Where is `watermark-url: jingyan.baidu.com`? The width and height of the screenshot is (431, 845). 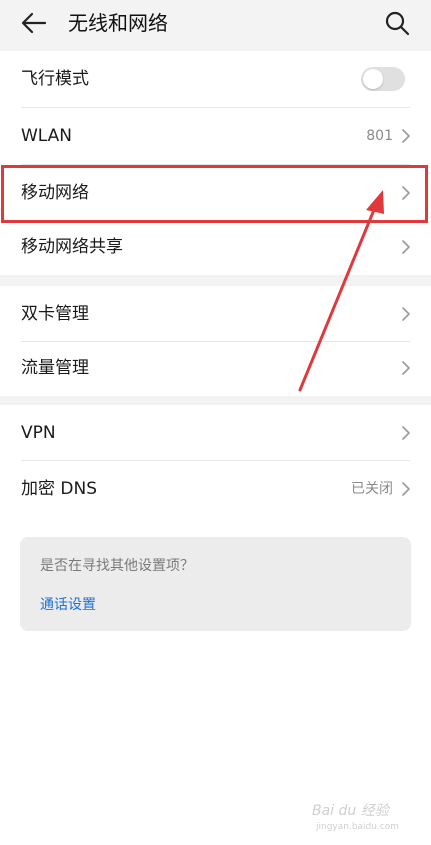
watermark-url: jingyan.baidu.com is located at coordinates (358, 827).